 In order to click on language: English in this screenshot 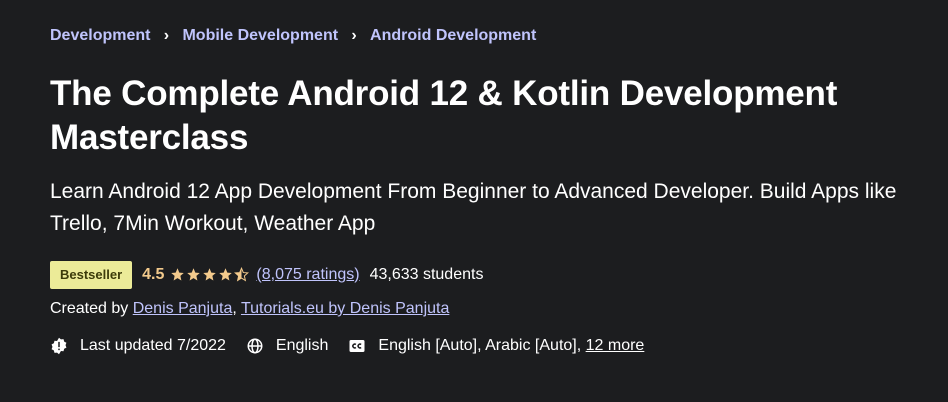, I will do `click(287, 346)`.